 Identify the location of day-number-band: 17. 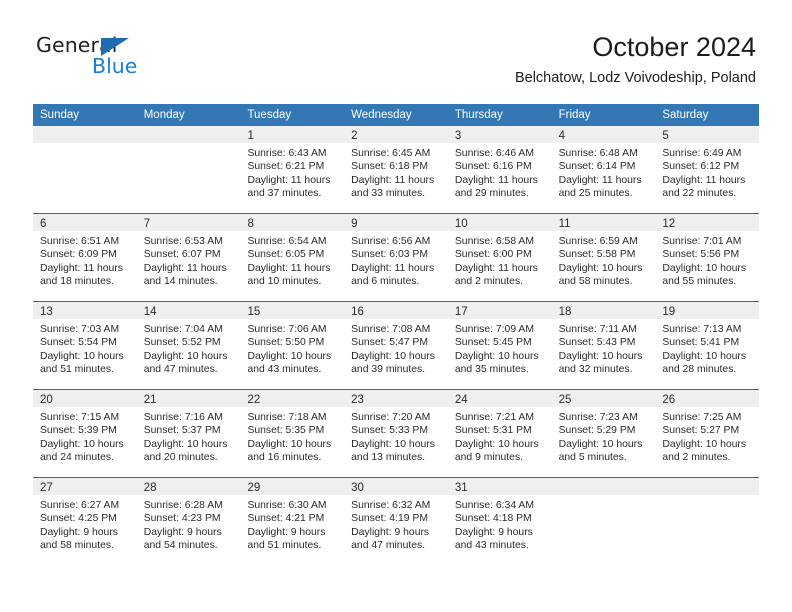
(499, 310).